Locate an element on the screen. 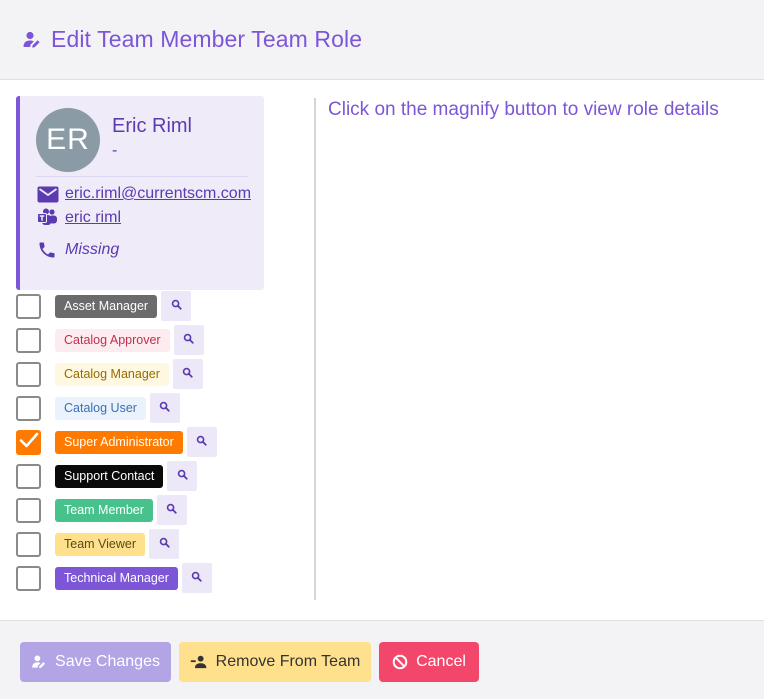 Image resolution: width=764 pixels, height=699 pixels. card-divider is located at coordinates (142, 176).